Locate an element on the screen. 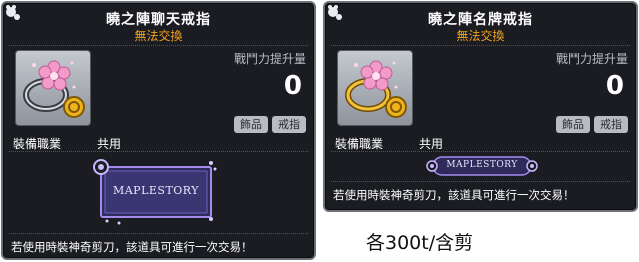 The width and height of the screenshot is (639, 262). item-name: 曉之陣聊天戒指 is located at coordinates (158, 20).